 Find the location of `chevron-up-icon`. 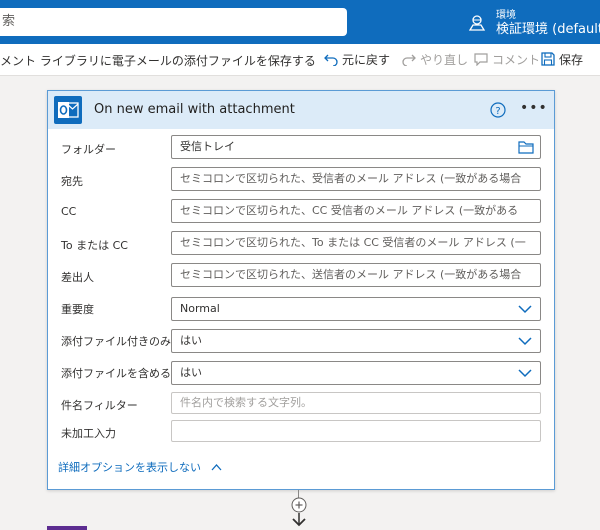

chevron-up-icon is located at coordinates (216, 467).